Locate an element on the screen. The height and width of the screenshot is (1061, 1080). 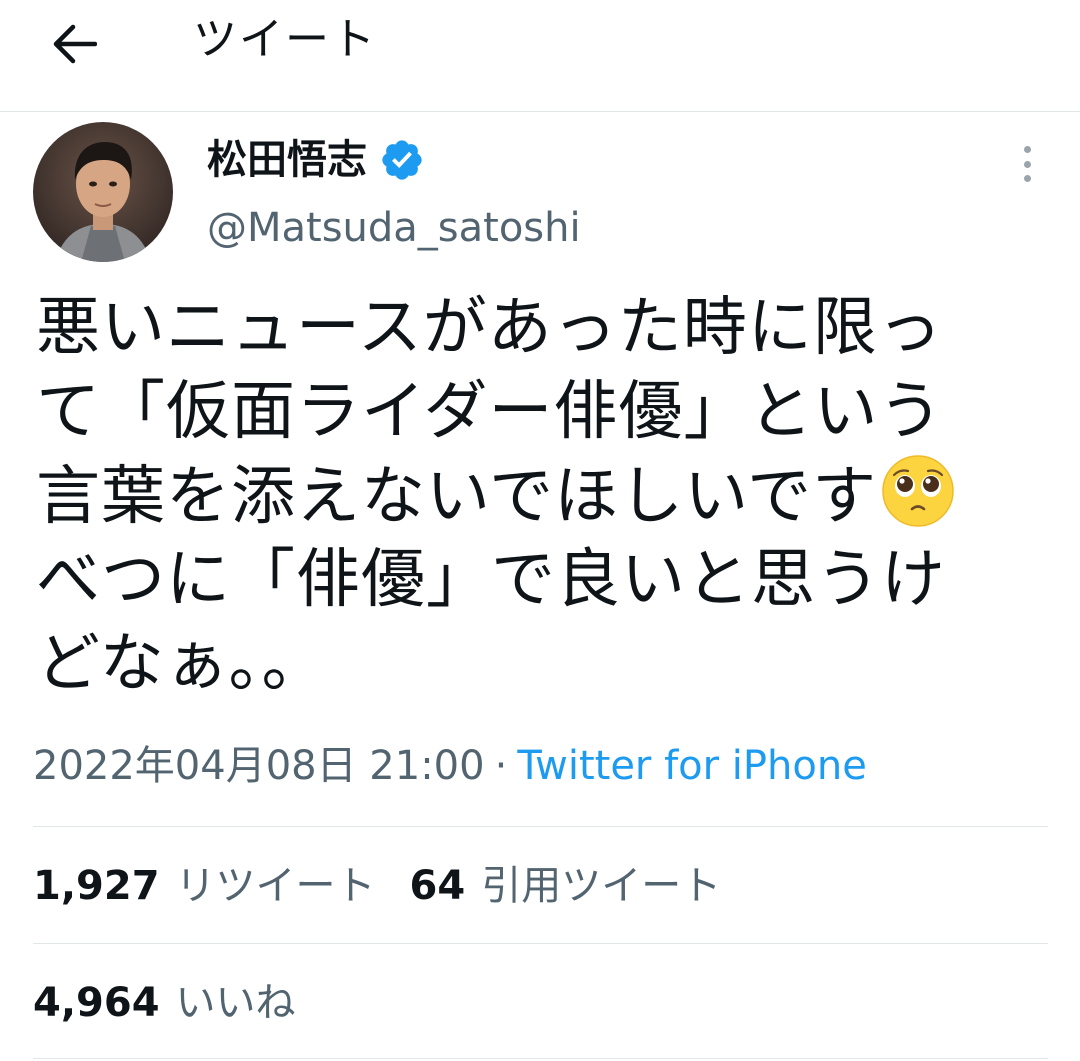
retweets-stat: 1,927 リツイート is located at coordinates (204, 886).